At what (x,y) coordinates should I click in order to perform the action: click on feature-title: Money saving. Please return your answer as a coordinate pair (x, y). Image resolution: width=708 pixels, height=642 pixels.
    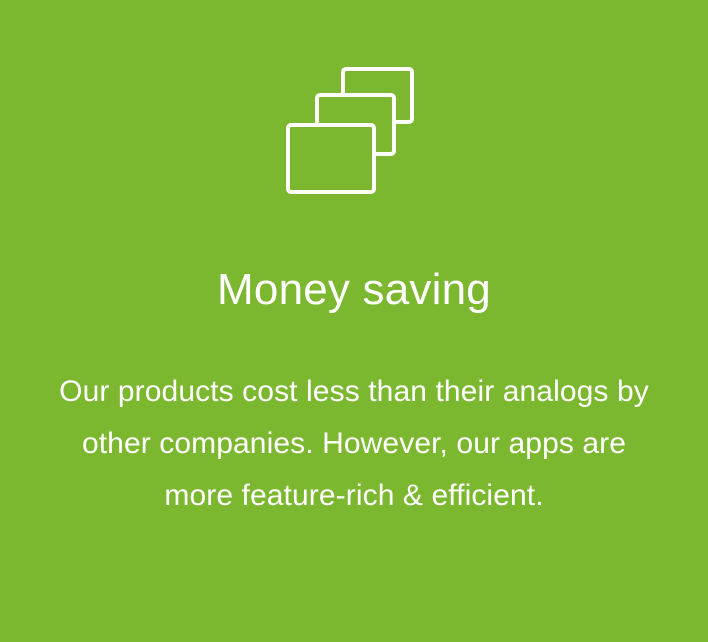
    Looking at the image, I should click on (354, 289).